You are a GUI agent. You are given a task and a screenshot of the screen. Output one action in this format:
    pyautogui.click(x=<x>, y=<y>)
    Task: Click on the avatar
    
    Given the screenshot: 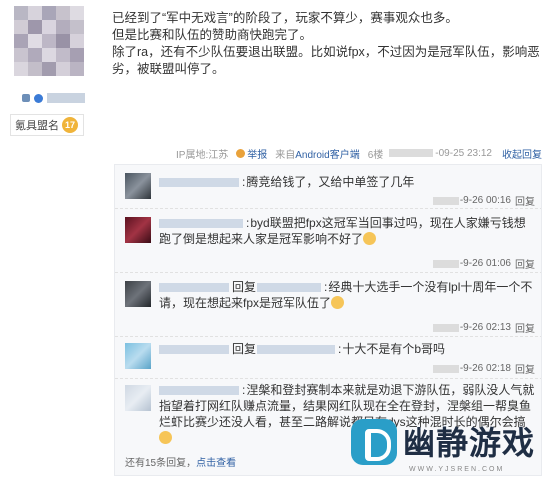 What is the action you would take?
    pyautogui.click(x=49, y=41)
    